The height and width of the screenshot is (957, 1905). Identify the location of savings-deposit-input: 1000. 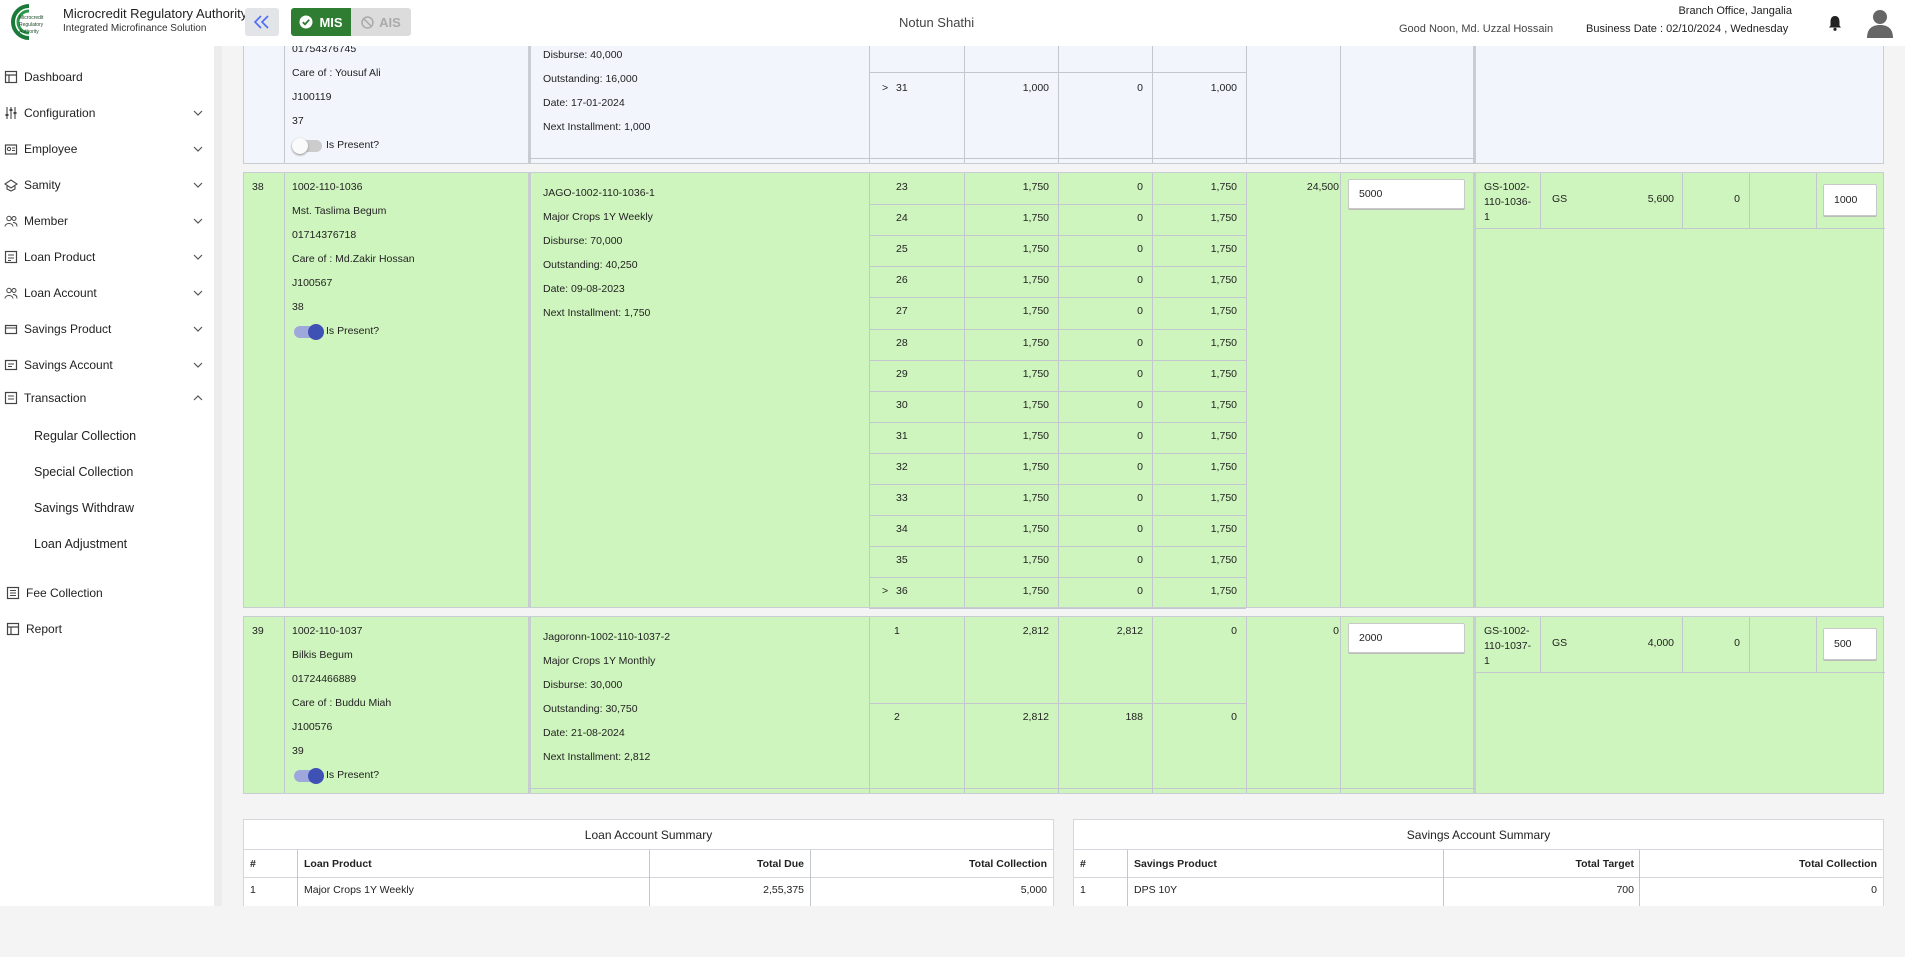
(1850, 200).